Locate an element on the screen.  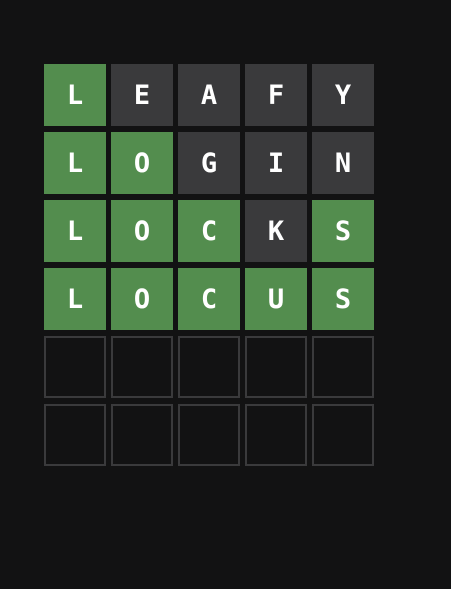
tile: A is located at coordinates (209, 95).